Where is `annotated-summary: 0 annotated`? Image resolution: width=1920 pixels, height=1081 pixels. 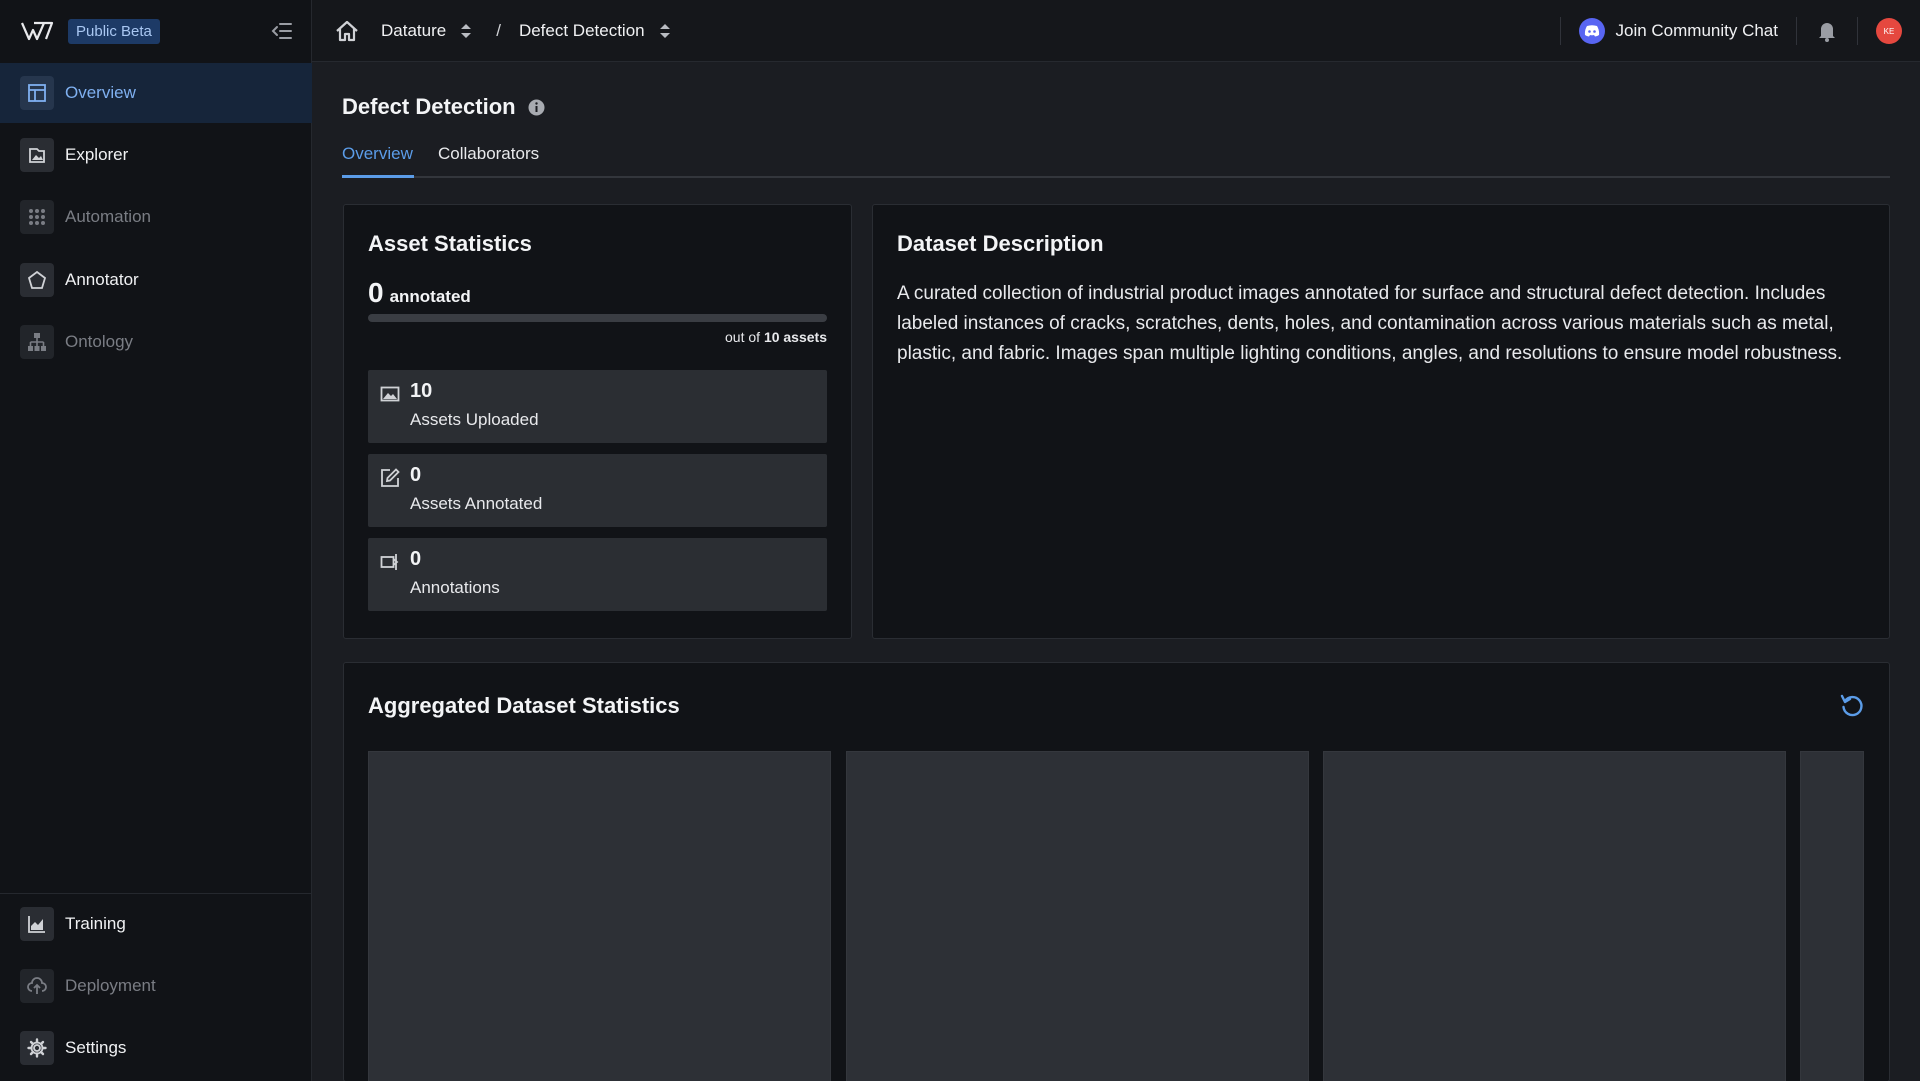 annotated-summary: 0 annotated is located at coordinates (419, 293).